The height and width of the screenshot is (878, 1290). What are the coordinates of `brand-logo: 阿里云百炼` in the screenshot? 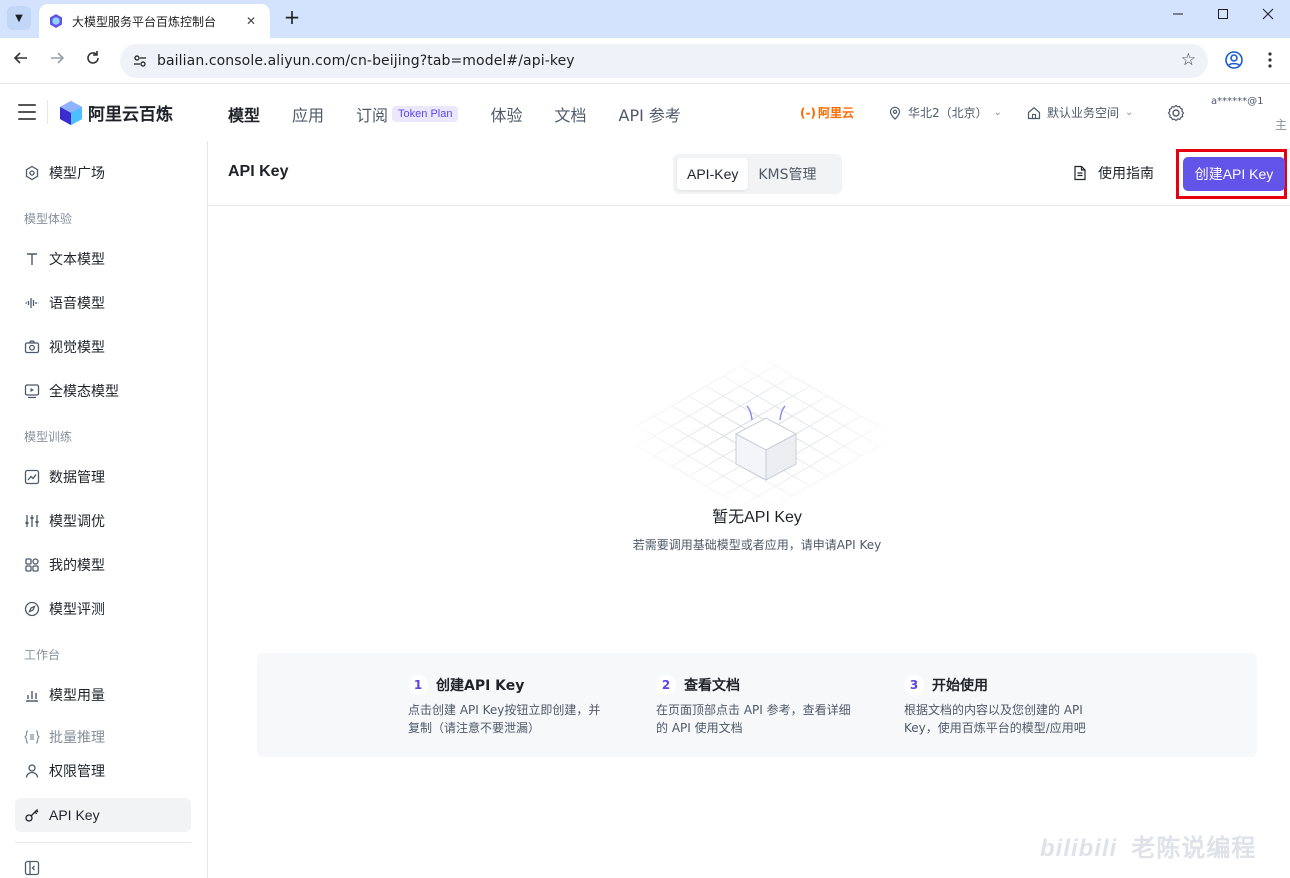 It's located at (116, 112).